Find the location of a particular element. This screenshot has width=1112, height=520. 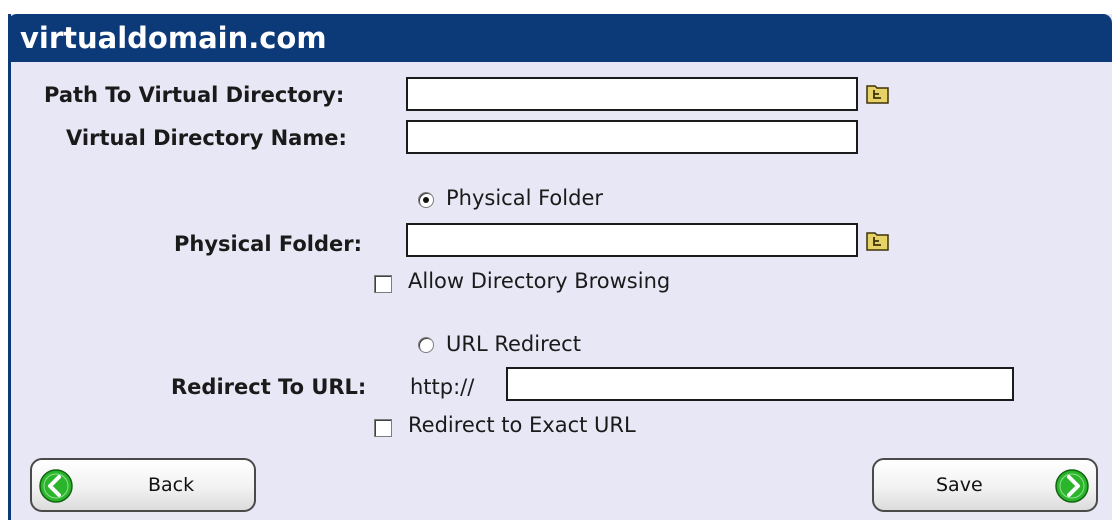

radio-selected-dot is located at coordinates (426, 200).